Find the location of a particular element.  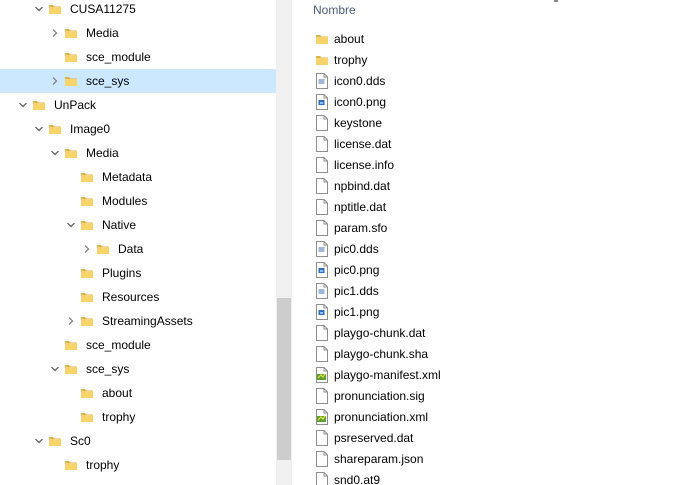

file-list-item: pic0.png is located at coordinates (493, 269).